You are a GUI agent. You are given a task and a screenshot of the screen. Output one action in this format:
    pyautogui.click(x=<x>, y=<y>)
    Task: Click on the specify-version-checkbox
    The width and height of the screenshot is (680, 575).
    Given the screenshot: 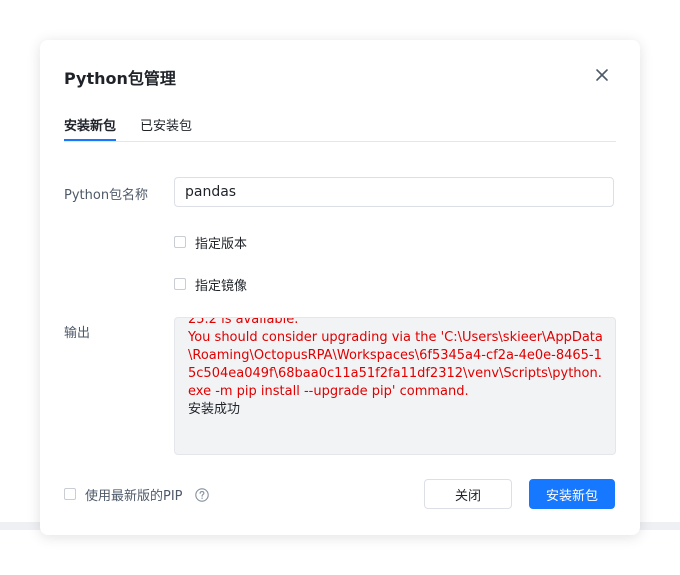 What is the action you would take?
    pyautogui.click(x=180, y=242)
    